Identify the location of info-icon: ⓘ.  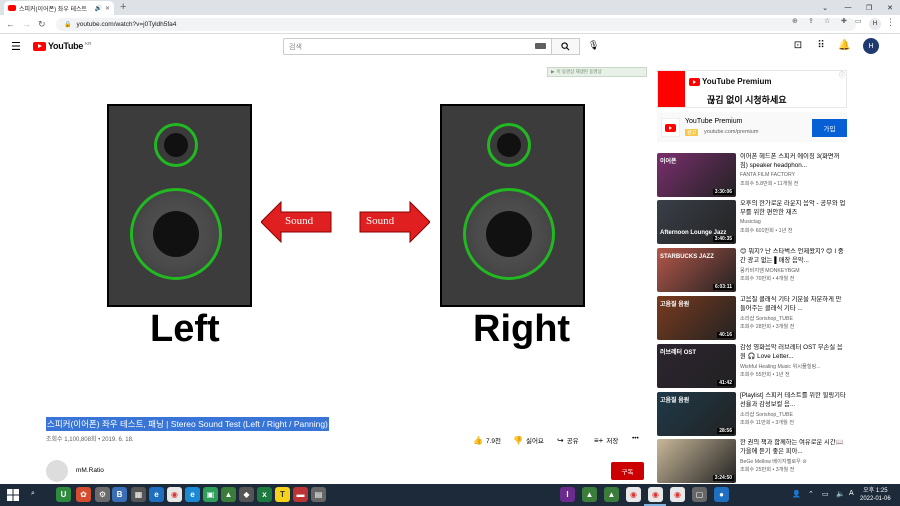
(842, 74).